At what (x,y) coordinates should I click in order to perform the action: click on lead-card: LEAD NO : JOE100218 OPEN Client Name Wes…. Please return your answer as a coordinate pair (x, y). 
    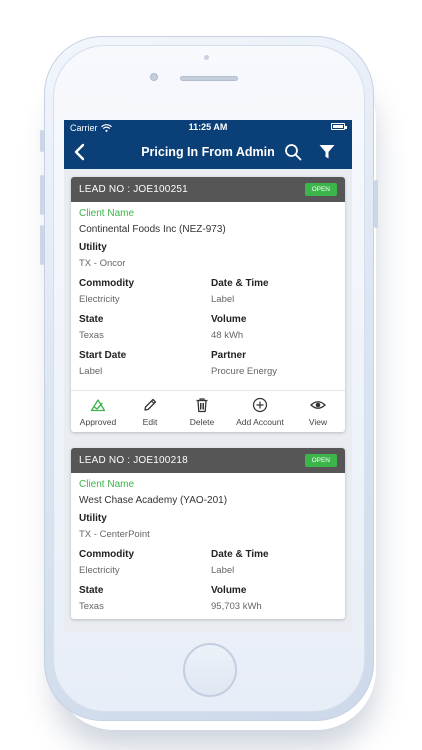
    Looking at the image, I should click on (208, 533).